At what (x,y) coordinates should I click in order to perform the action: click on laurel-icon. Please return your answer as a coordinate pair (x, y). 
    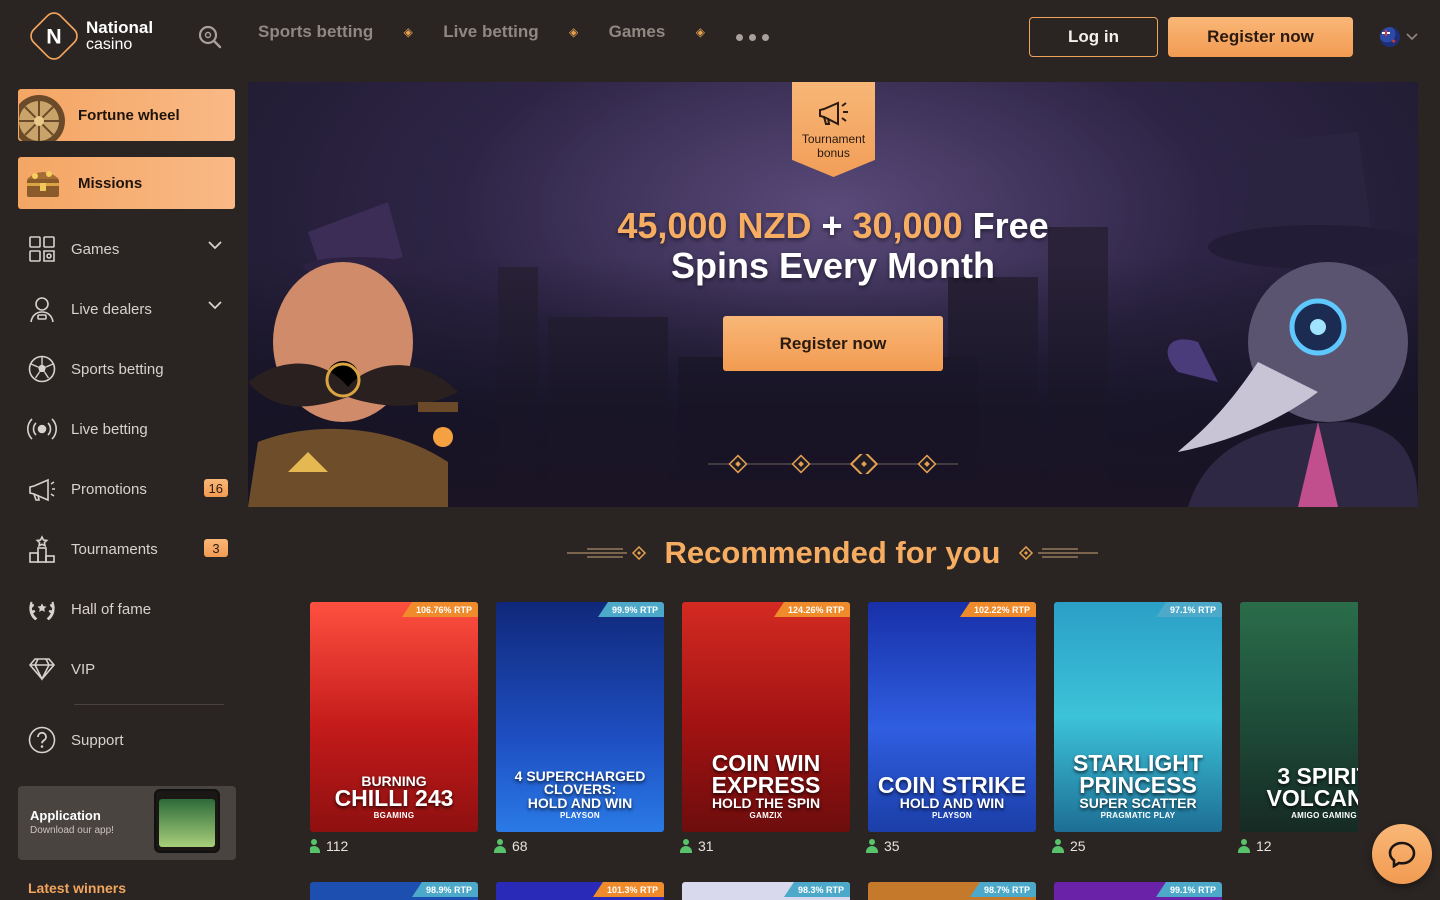
    Looking at the image, I should click on (42, 609).